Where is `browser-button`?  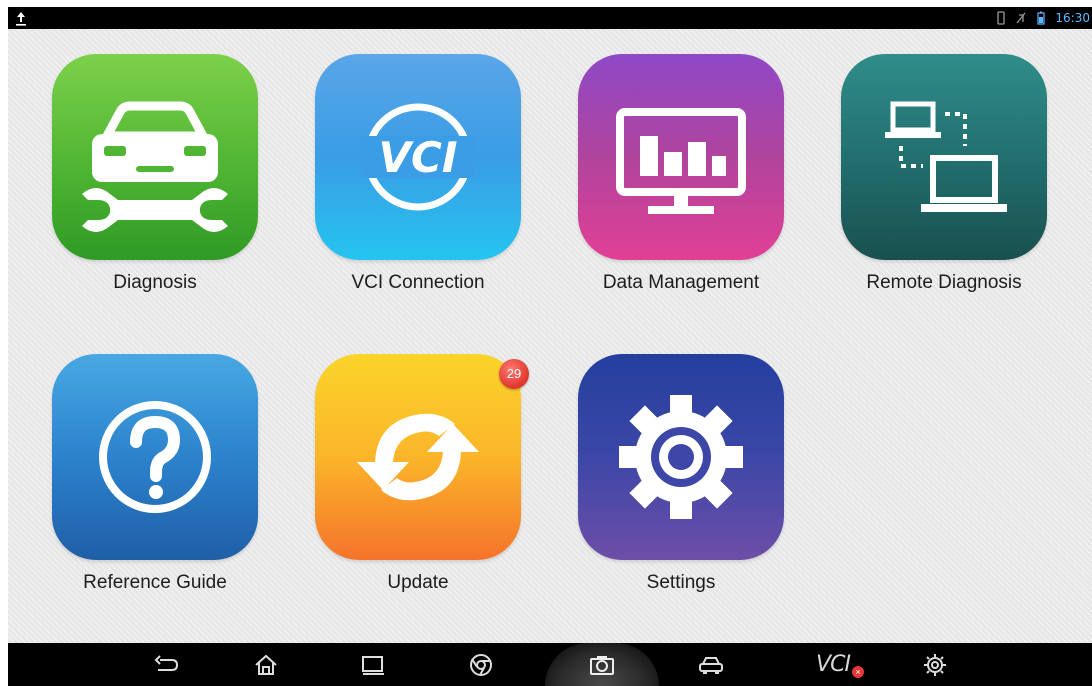
browser-button is located at coordinates (481, 664).